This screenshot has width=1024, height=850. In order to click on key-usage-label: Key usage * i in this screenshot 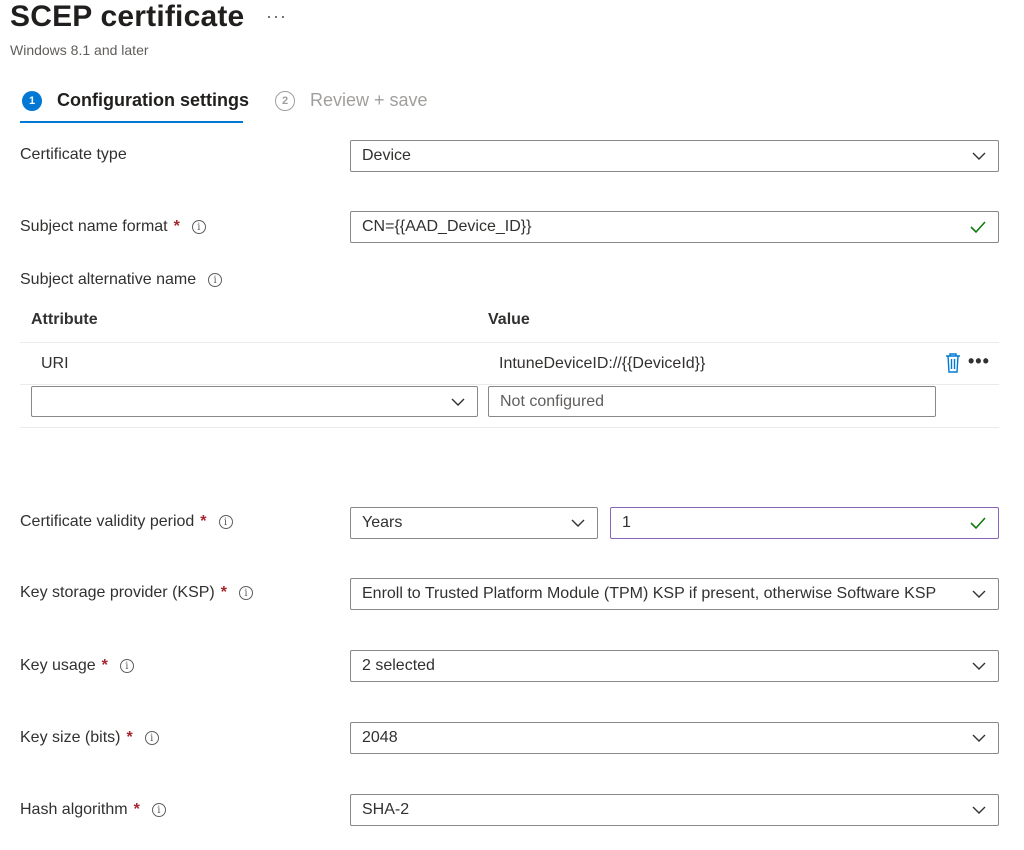, I will do `click(77, 666)`.